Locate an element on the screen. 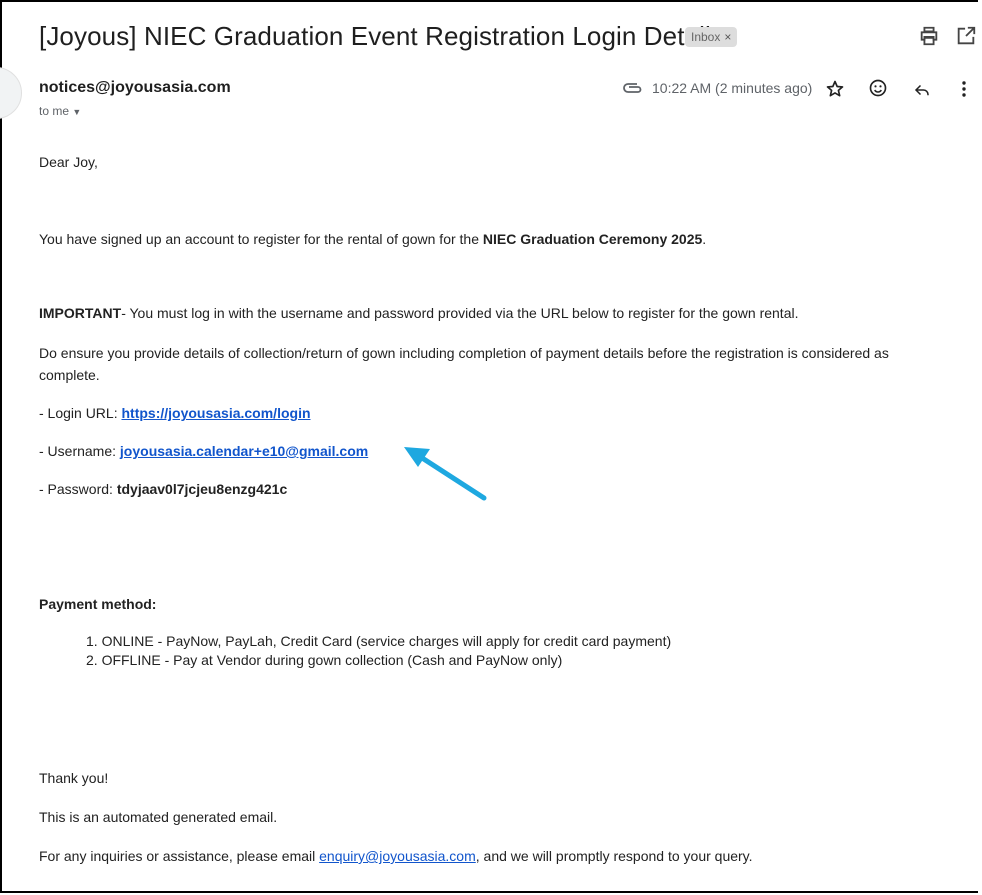  important-label: IMPORTANT is located at coordinates (80, 313).